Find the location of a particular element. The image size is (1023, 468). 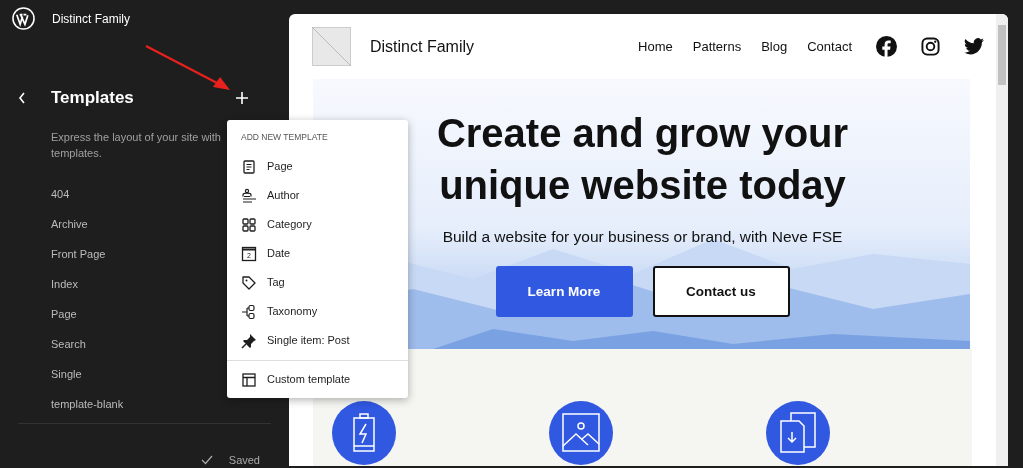

menu-item: Taxonomy is located at coordinates (317, 311).